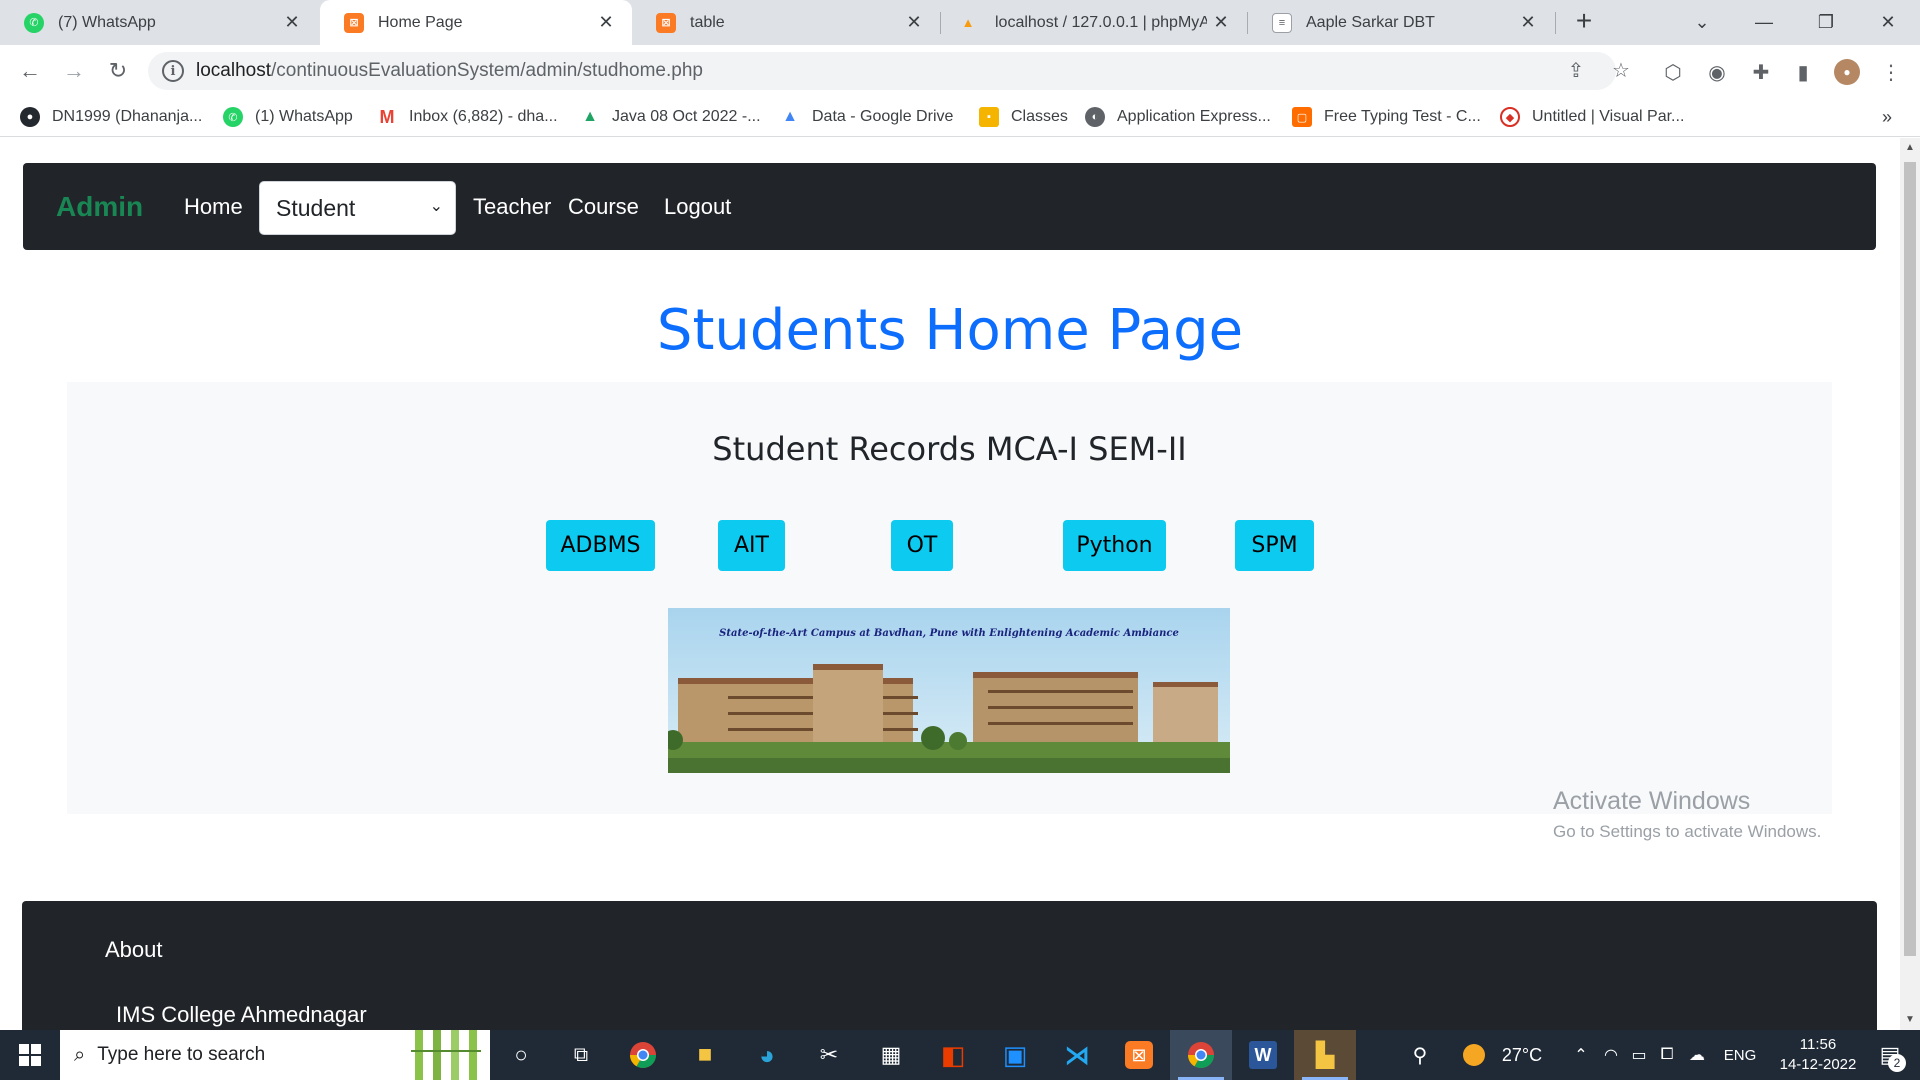 The image size is (1920, 1080). Describe the element at coordinates (213, 207) in the screenshot. I see `nav-home-link: Home` at that location.